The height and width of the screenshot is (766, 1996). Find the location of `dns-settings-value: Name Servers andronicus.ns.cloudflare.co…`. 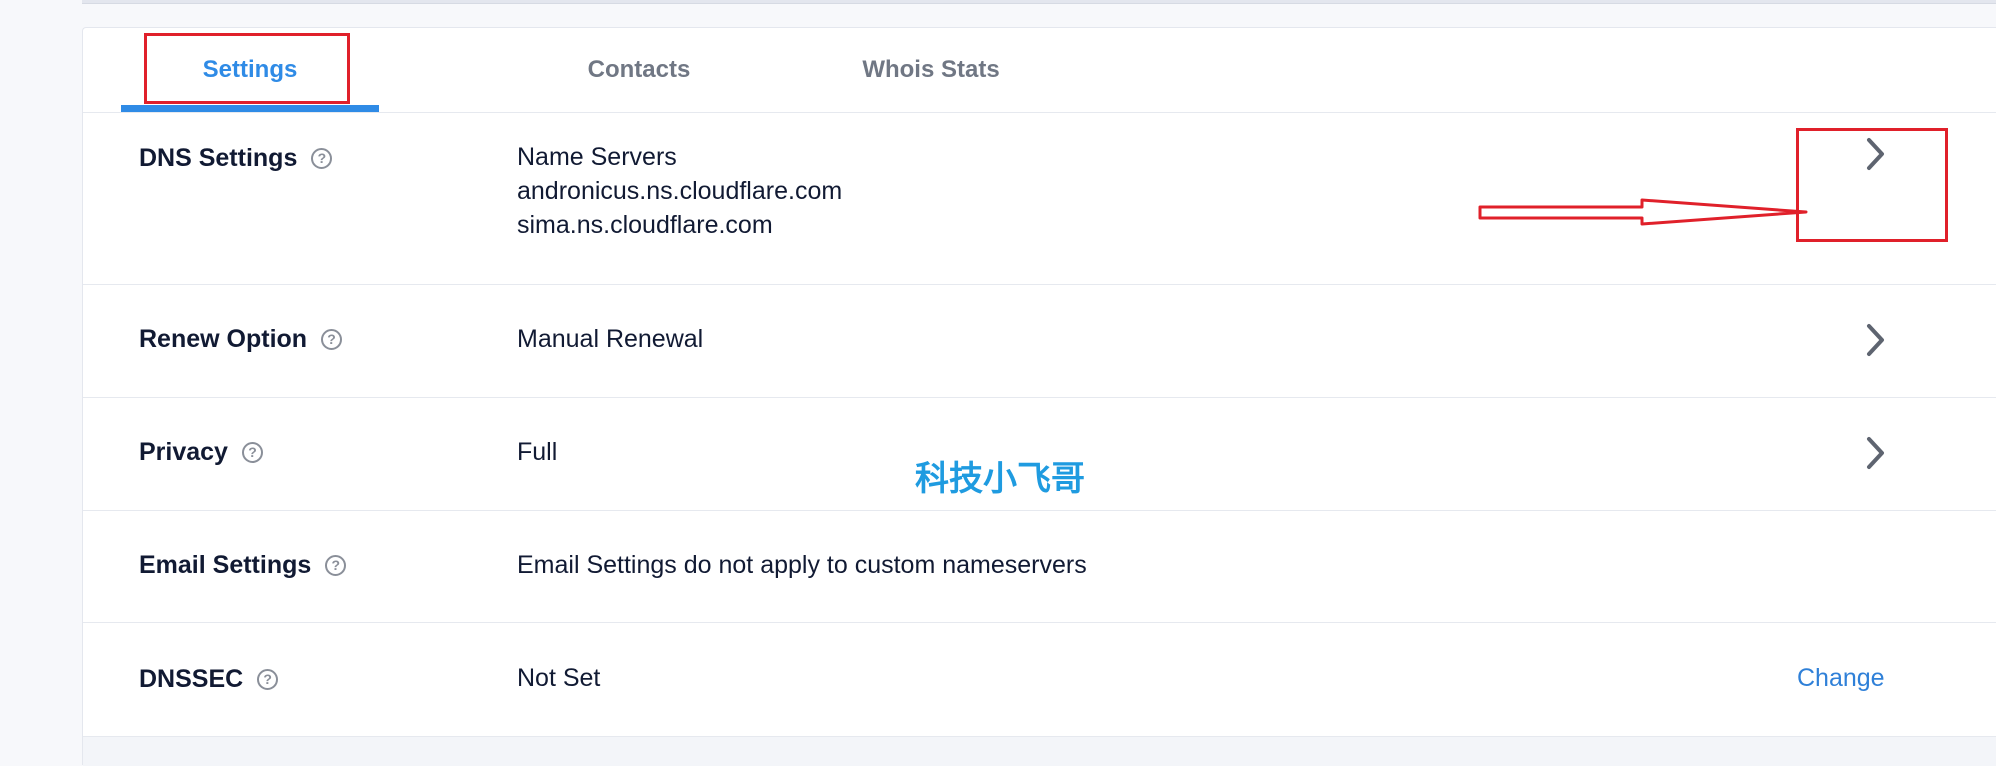

dns-settings-value: Name Servers andronicus.ns.cloudflare.co… is located at coordinates (679, 191).